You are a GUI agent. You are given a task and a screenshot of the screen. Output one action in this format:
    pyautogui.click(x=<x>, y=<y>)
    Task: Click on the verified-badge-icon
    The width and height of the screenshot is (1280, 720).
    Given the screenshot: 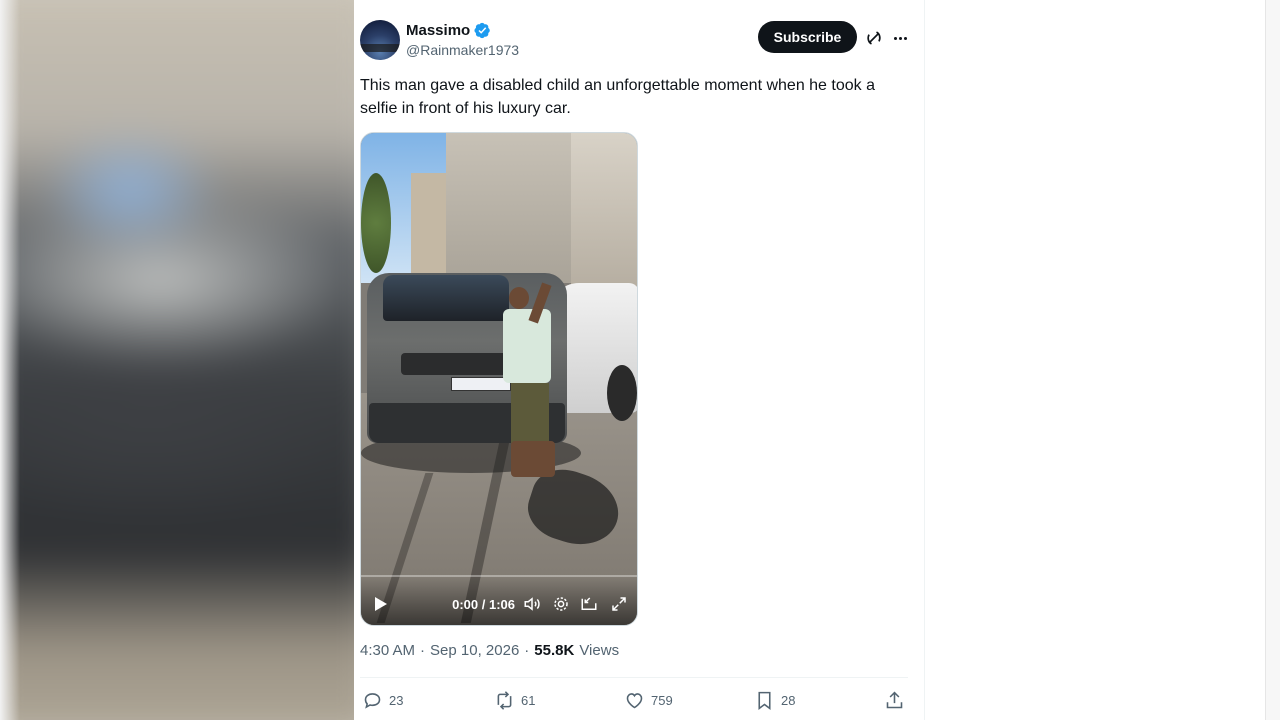 What is the action you would take?
    pyautogui.click(x=482, y=30)
    